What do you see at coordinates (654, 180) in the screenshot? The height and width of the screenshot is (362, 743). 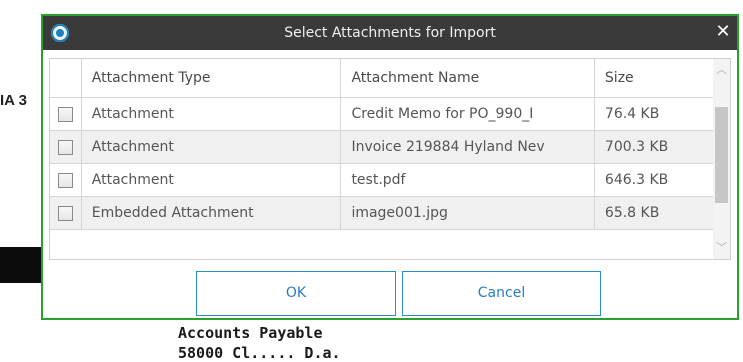 I see `attachment-size-cell: 646.3 KB` at bounding box center [654, 180].